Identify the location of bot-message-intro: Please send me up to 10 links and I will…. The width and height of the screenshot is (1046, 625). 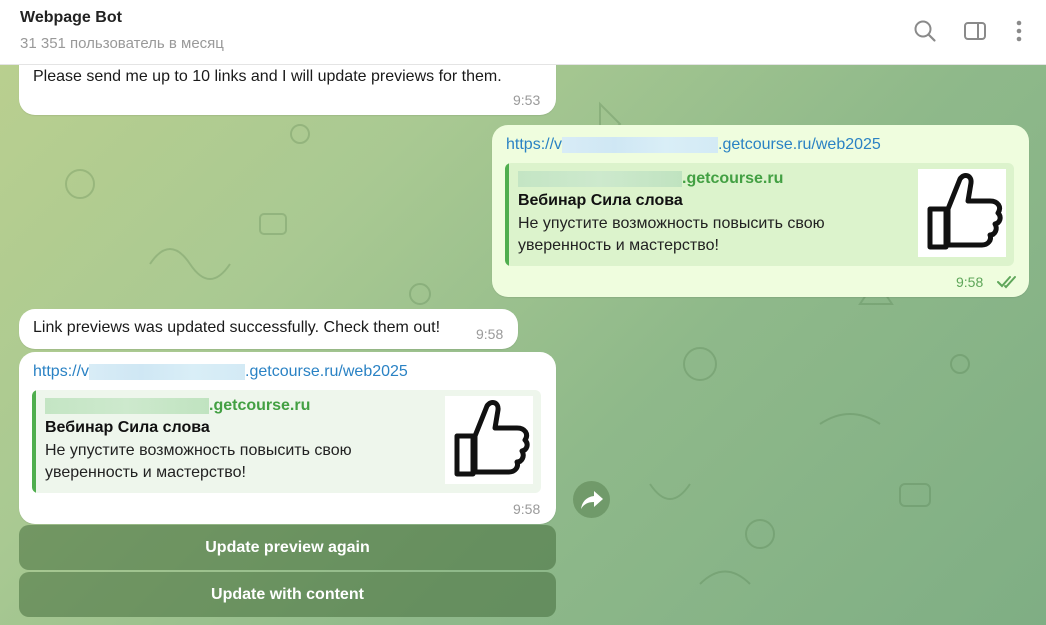
(287, 89).